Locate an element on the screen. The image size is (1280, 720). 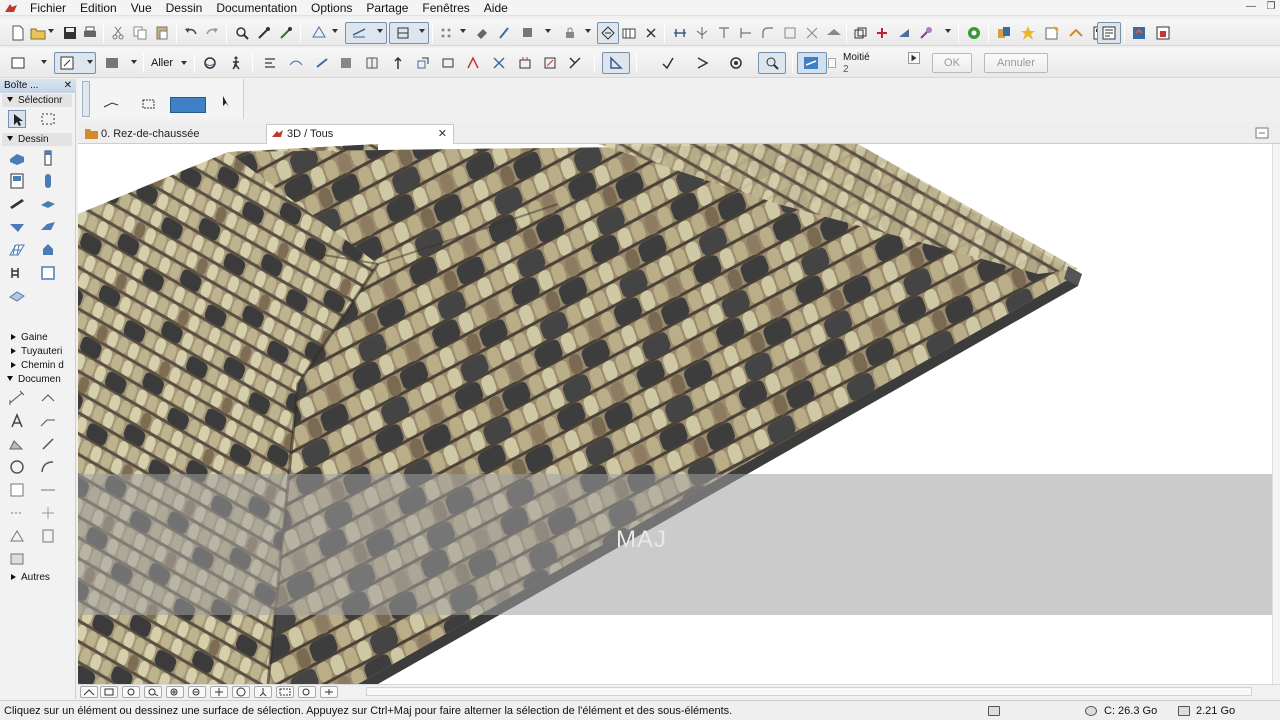
pdf-icon is located at coordinates (1163, 33).